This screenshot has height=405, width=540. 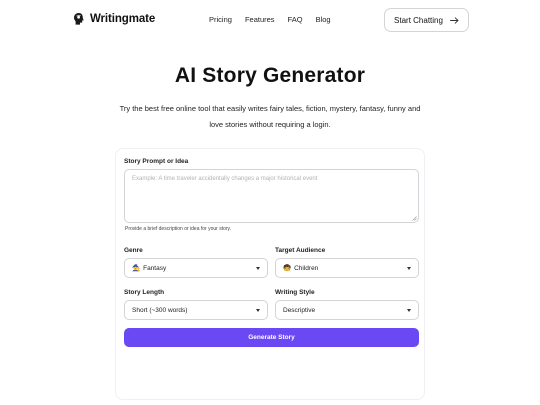 What do you see at coordinates (271, 337) in the screenshot?
I see `generate-story-button: Generate Story` at bounding box center [271, 337].